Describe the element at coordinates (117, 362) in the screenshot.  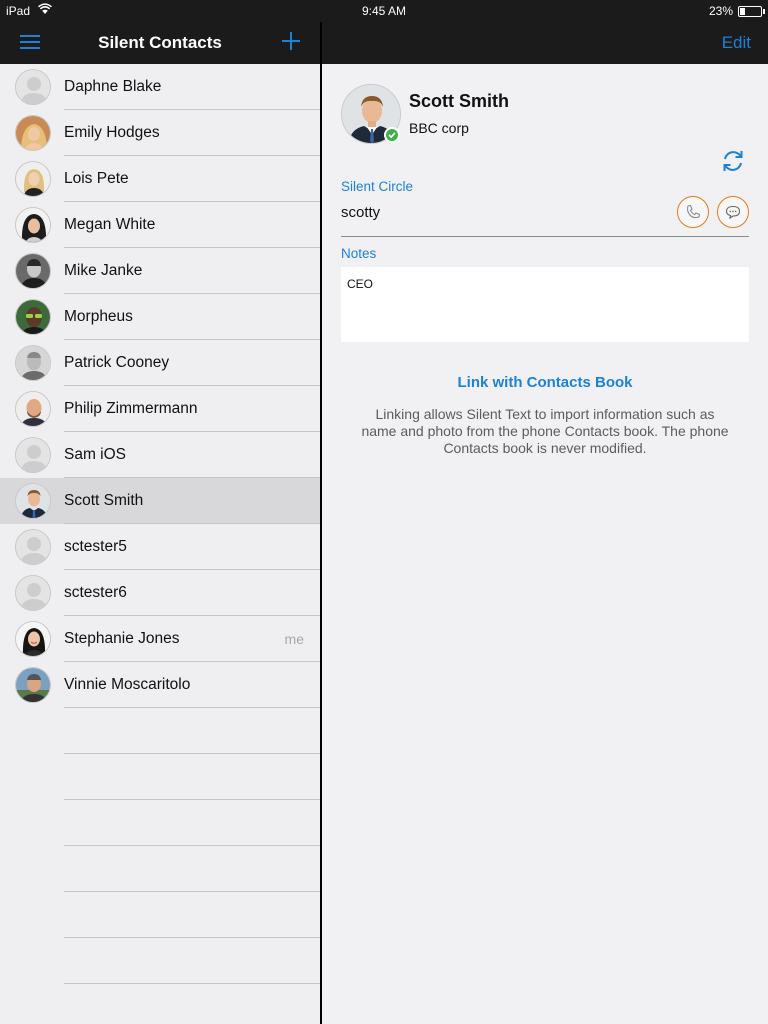
I see `contact-name: Patrick Cooney` at that location.